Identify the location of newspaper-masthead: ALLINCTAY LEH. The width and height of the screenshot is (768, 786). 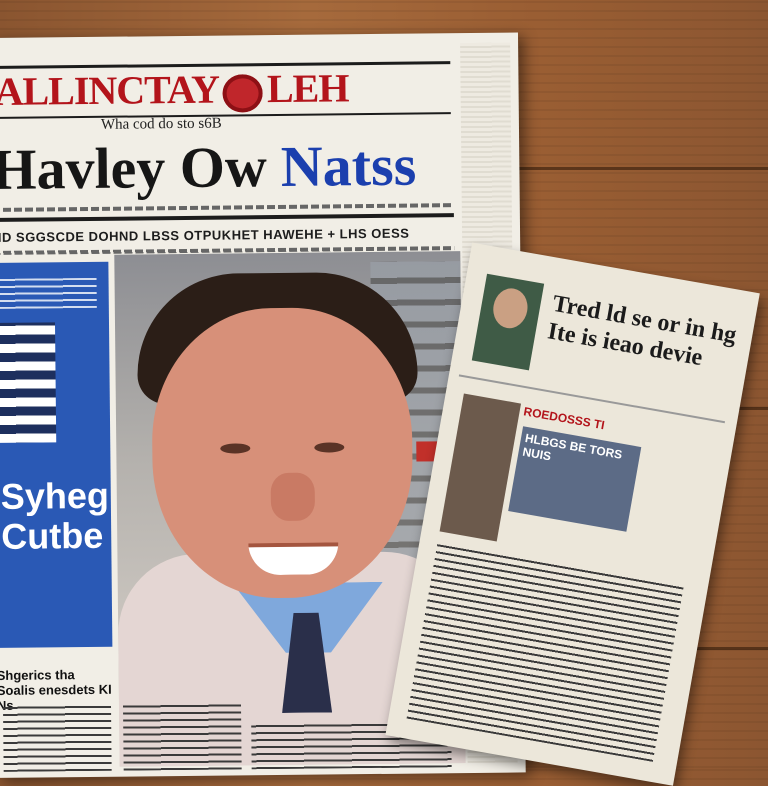
(227, 89).